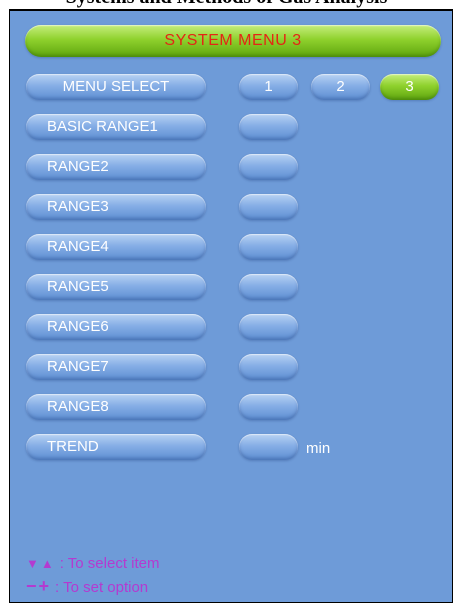  Describe the element at coordinates (116, 327) in the screenshot. I see `range6-button: RANGE6` at that location.